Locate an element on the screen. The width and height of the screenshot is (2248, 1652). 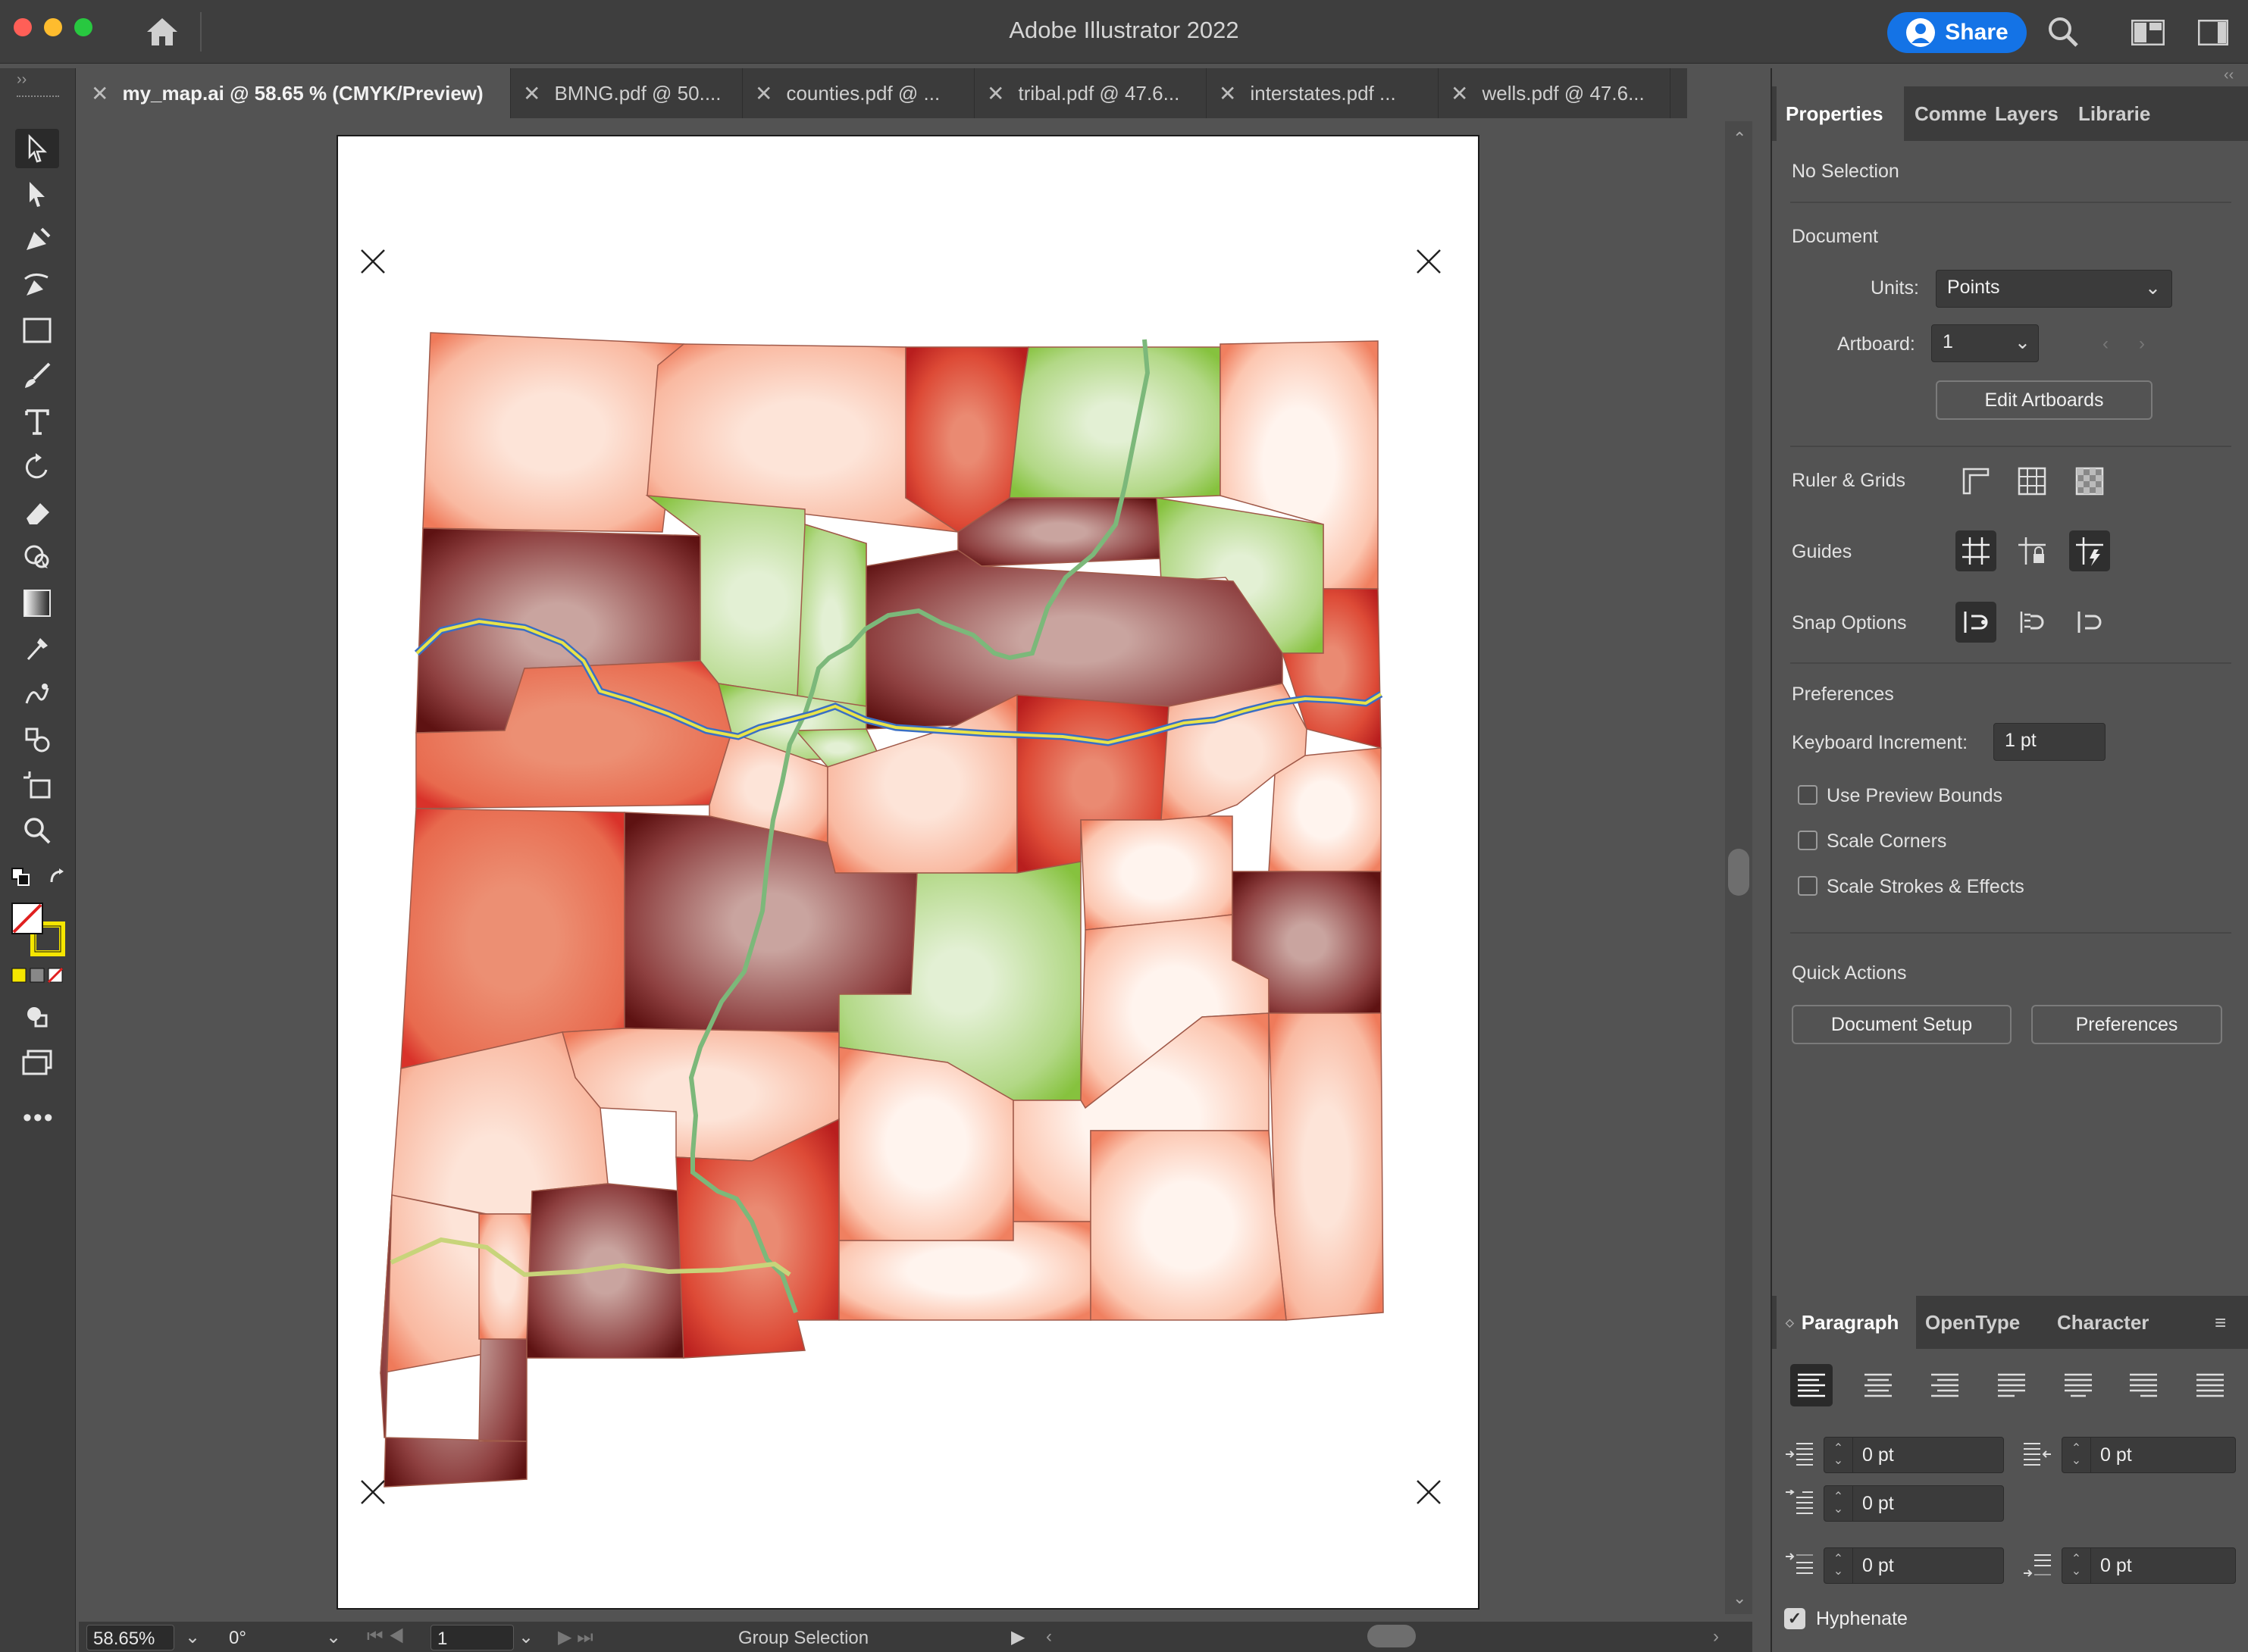
space-before-input: ⌃ ⌄ 0 pt is located at coordinates (1914, 1565).